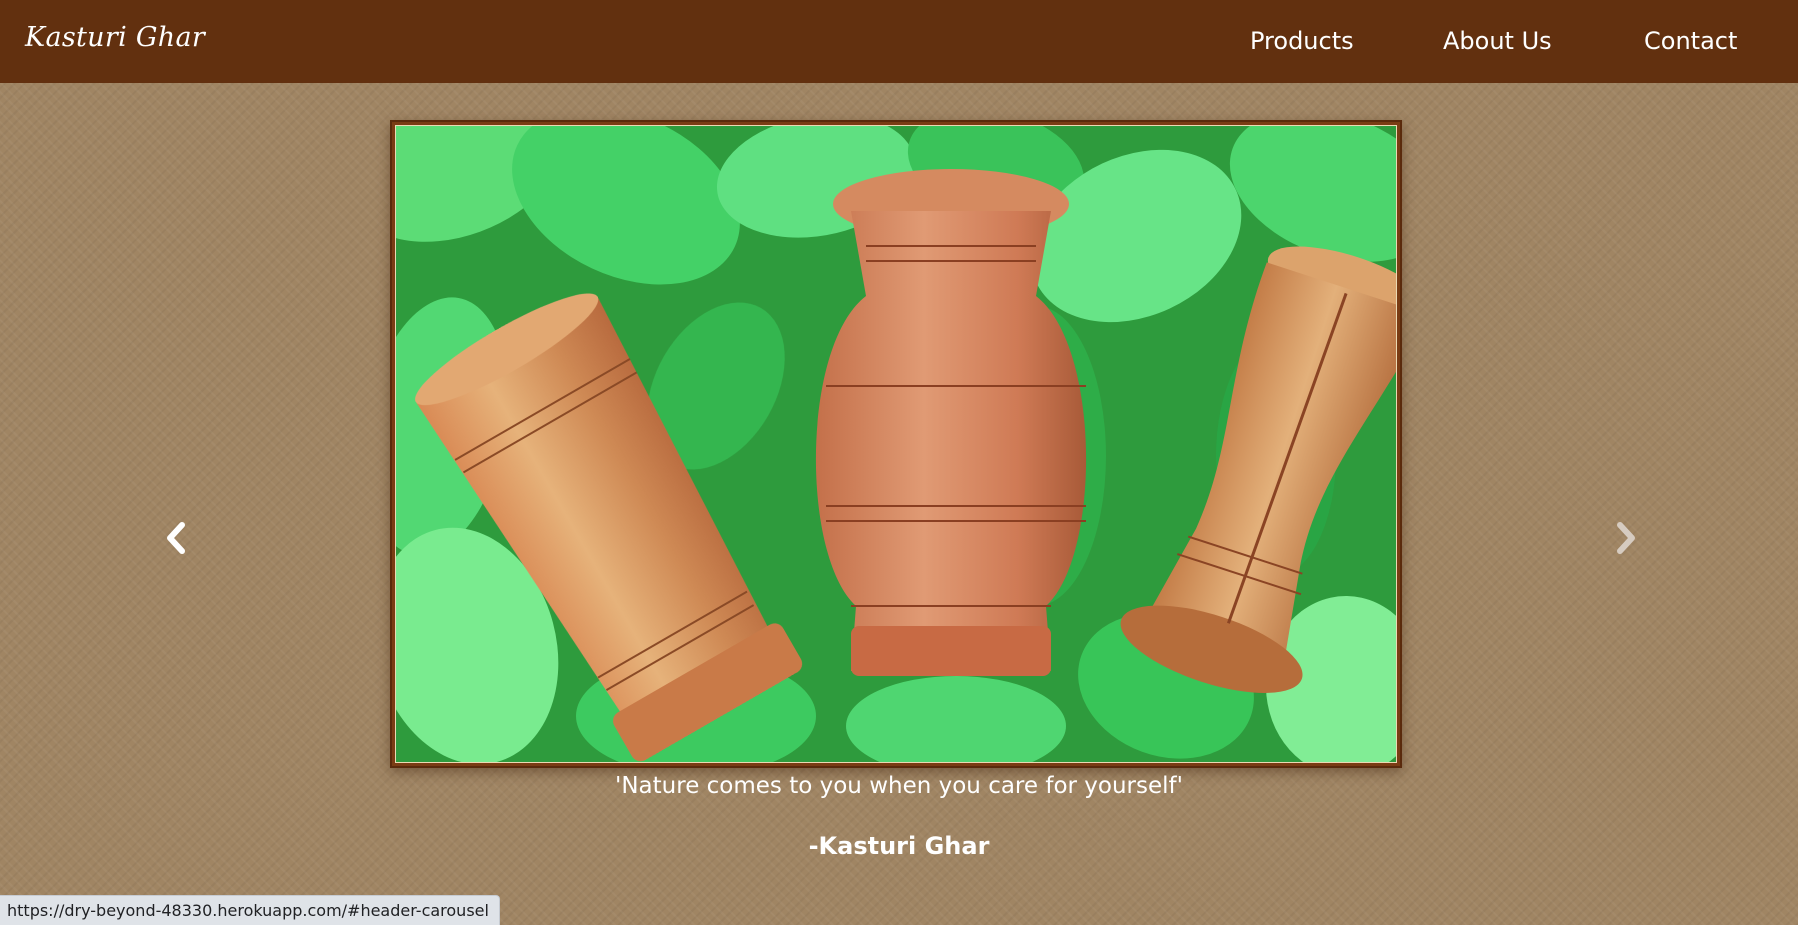 This screenshot has width=1798, height=925. I want to click on chevron-right-icon, so click(1626, 538).